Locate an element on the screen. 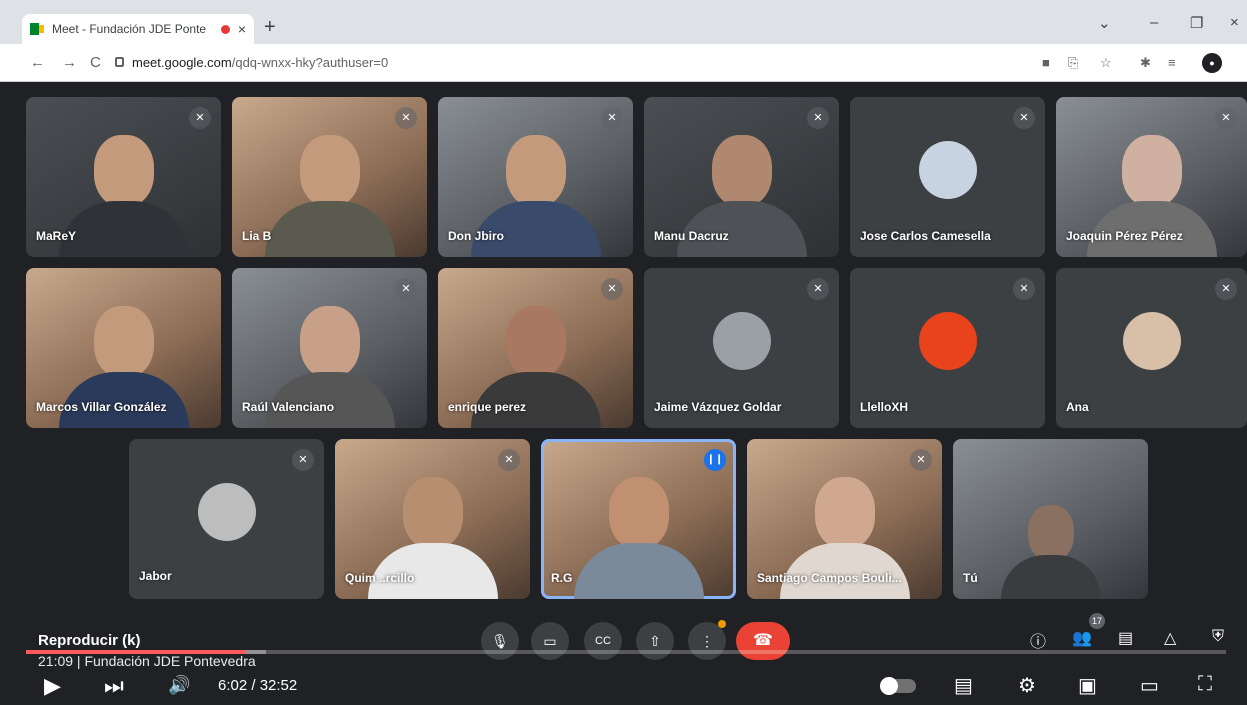  tab-title: Meet - Fundación JDE Ponte is located at coordinates (129, 29).